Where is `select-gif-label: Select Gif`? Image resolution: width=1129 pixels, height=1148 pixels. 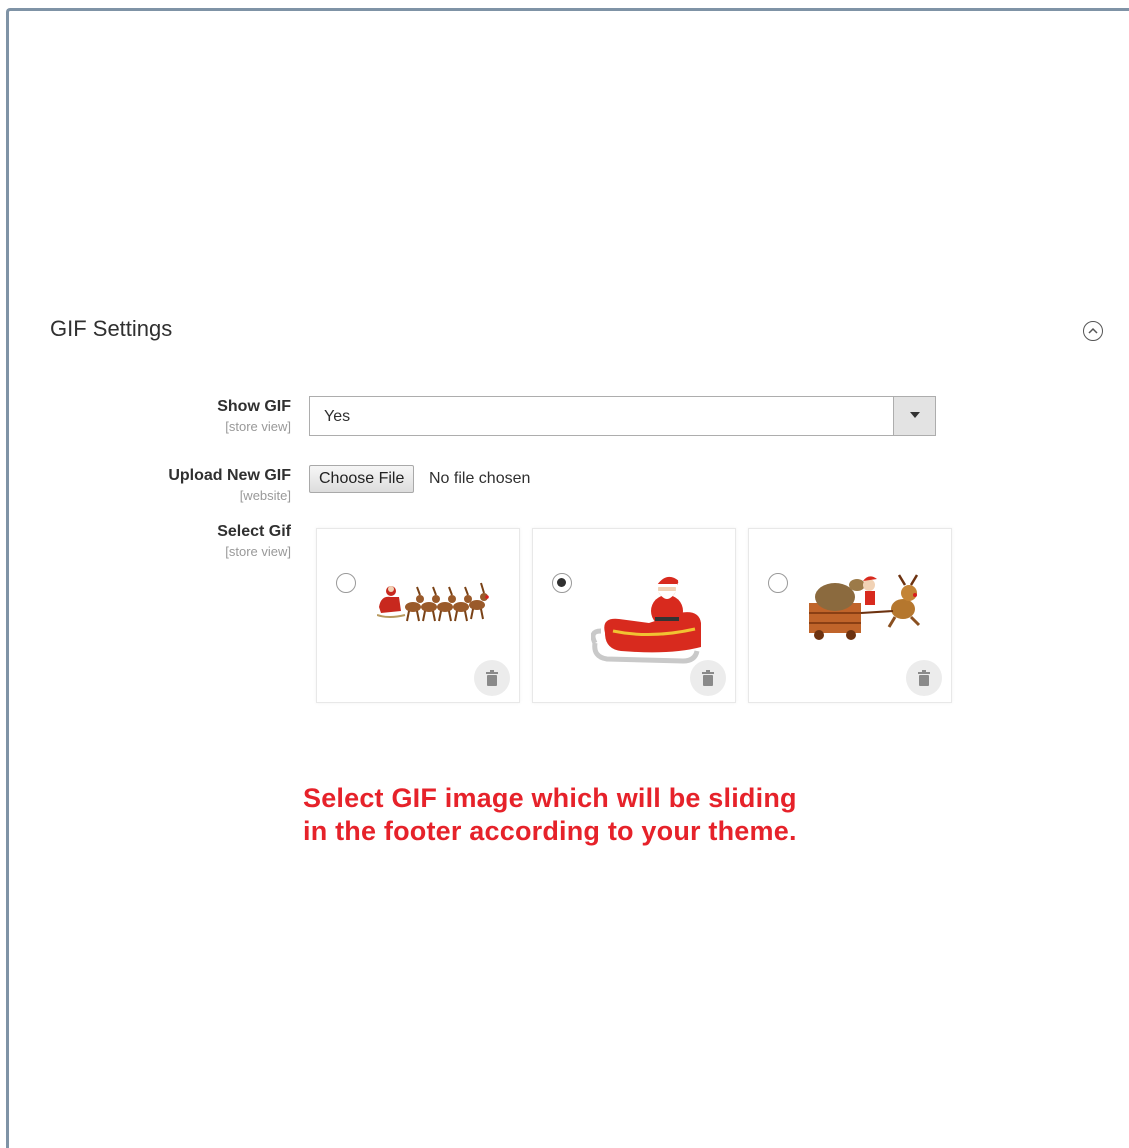
select-gif-label: Select Gif is located at coordinates (254, 531).